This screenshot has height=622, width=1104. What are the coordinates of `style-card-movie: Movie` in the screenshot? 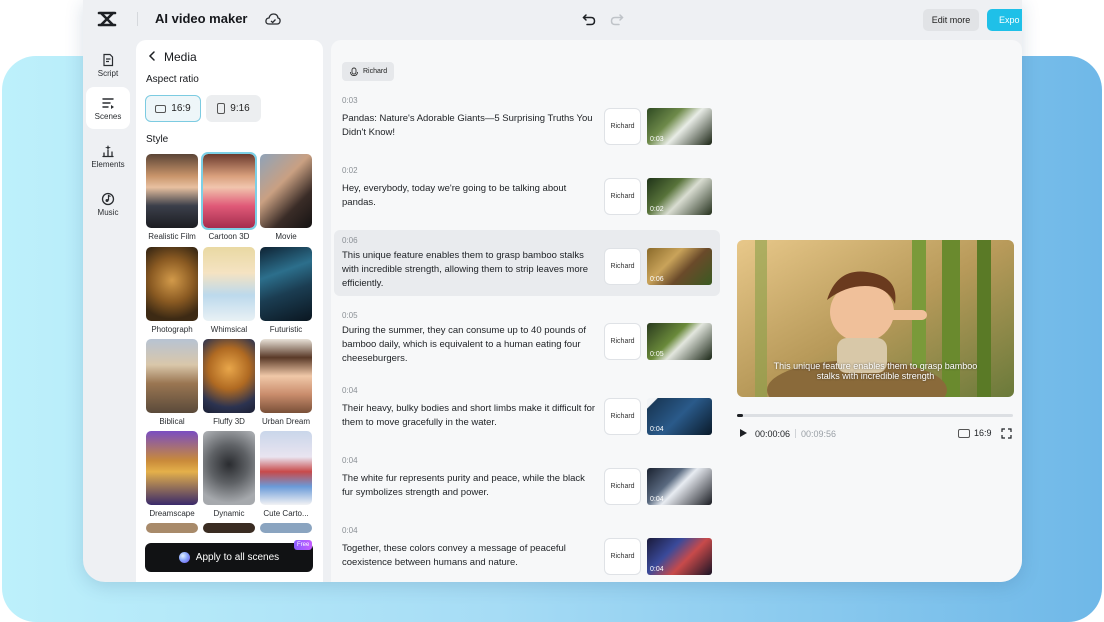 It's located at (286, 197).